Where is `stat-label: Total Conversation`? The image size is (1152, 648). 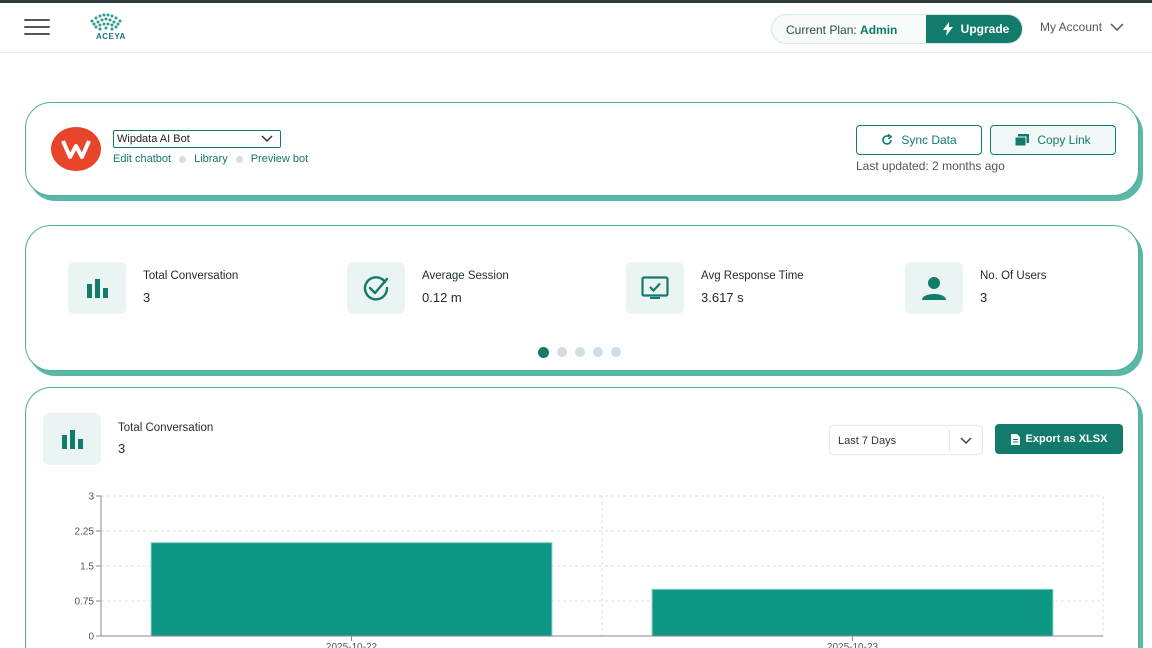
stat-label: Total Conversation is located at coordinates (191, 276).